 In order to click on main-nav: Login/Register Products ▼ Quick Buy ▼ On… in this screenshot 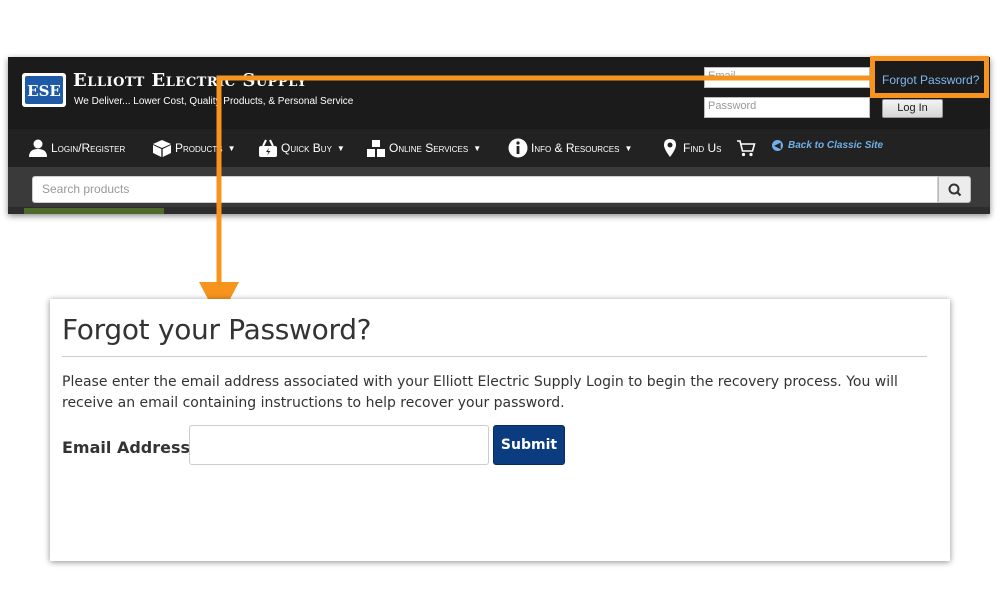, I will do `click(499, 148)`.